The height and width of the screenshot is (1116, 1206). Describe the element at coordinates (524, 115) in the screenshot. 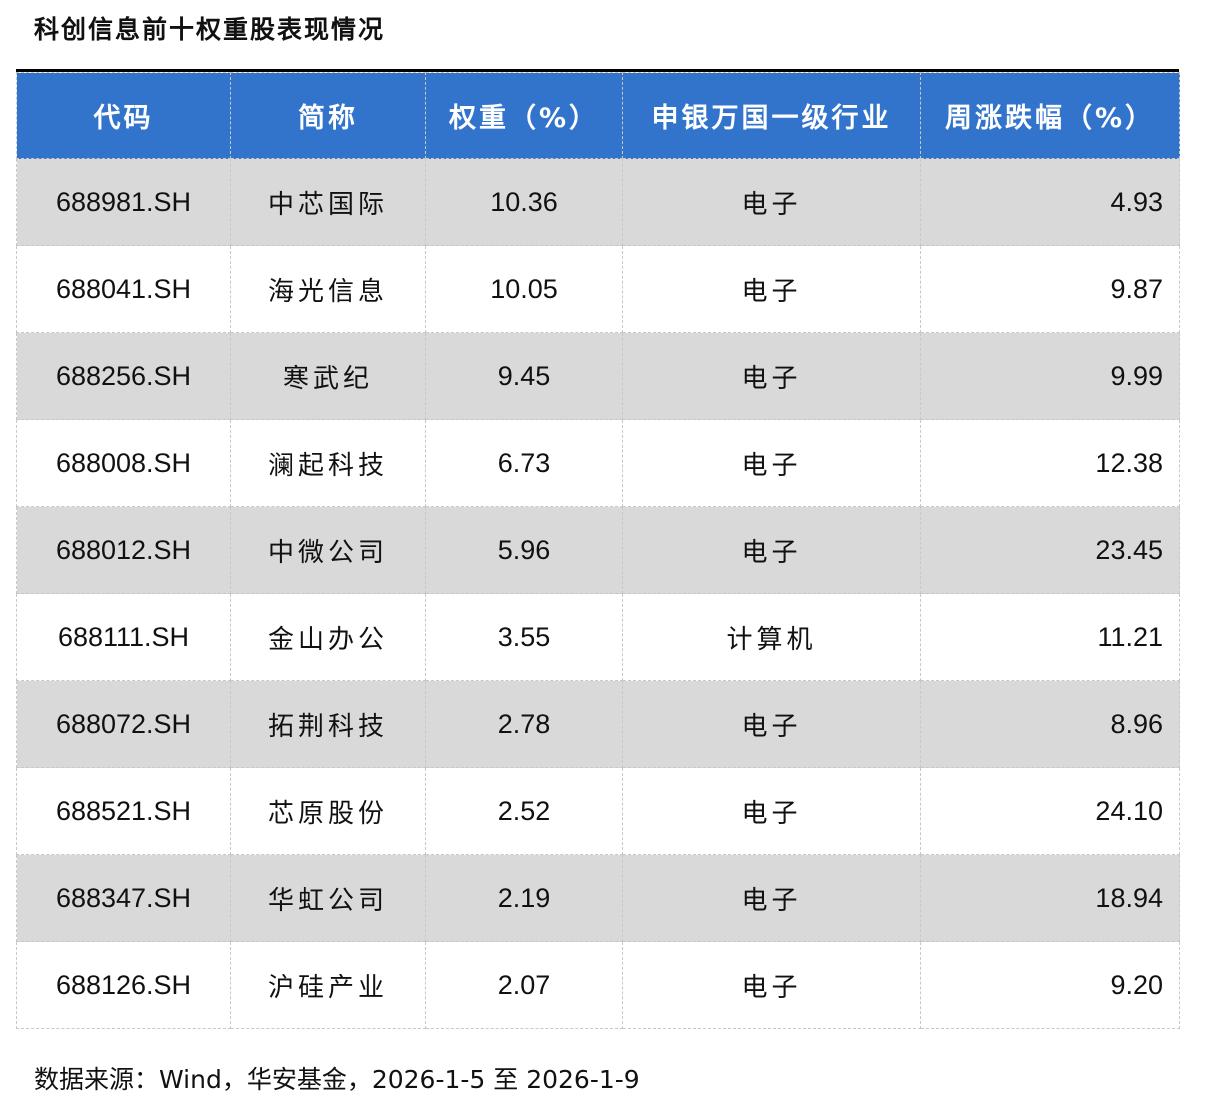

I see `header-weight: 权重（%）` at that location.